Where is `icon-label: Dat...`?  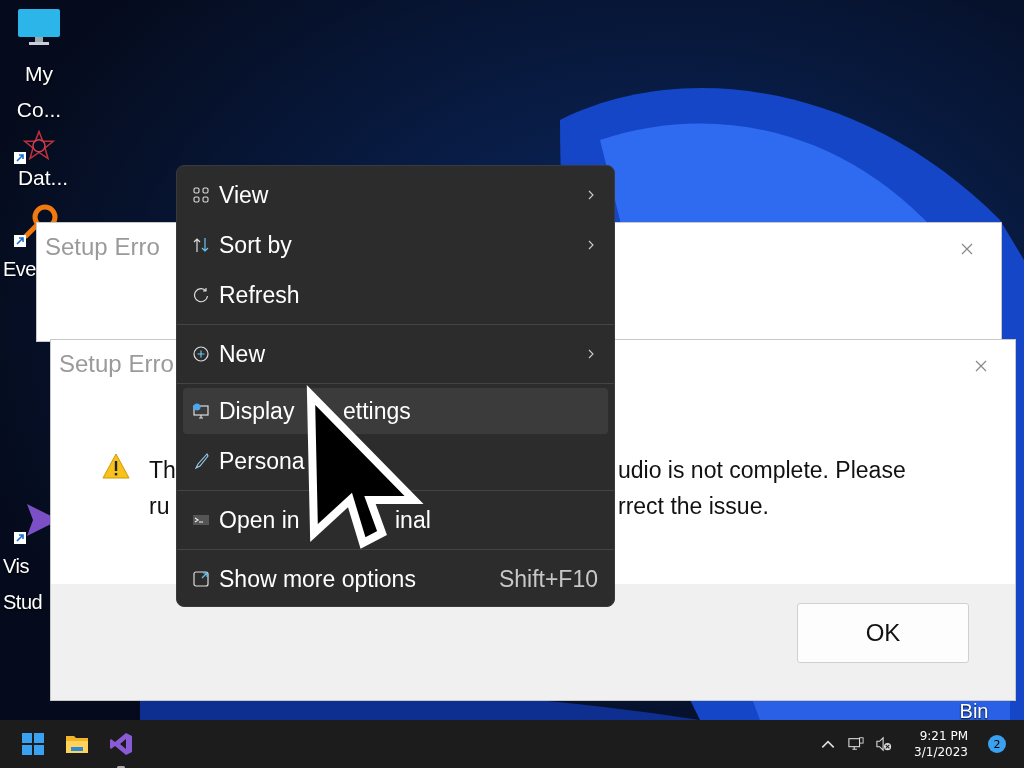
icon-label: Dat... is located at coordinates (43, 178).